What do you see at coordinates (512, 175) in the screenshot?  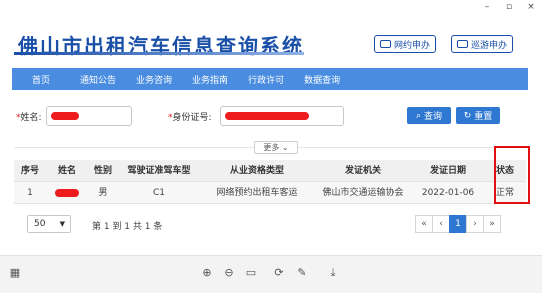 I see `status-highlight-box` at bounding box center [512, 175].